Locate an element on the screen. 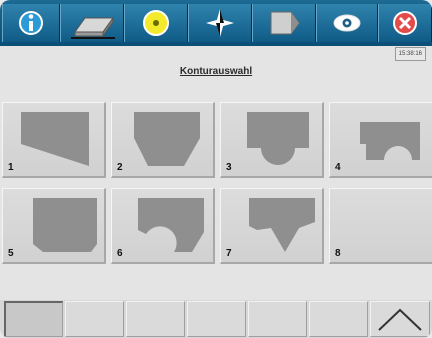 This screenshot has height=338, width=432. page-title: Konturauswahl is located at coordinates (216, 71).